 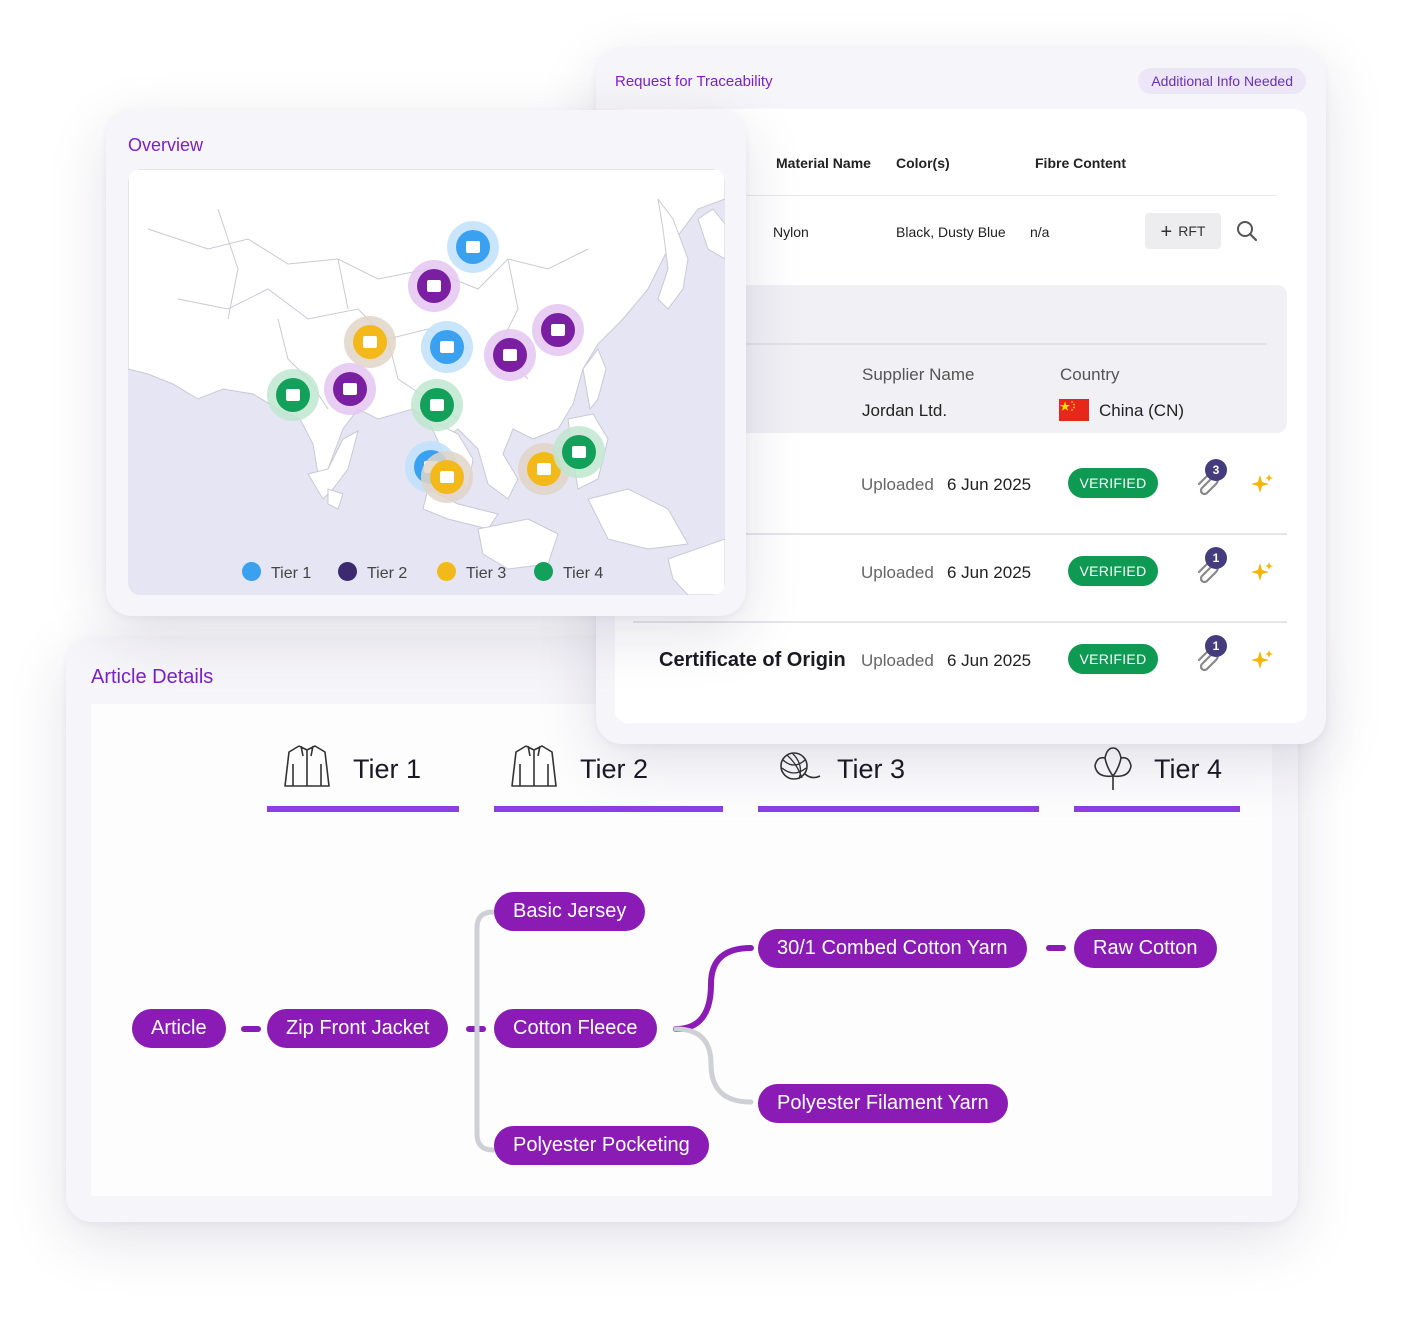 I want to click on legend-tier-4: Tier 4, so click(x=568, y=572).